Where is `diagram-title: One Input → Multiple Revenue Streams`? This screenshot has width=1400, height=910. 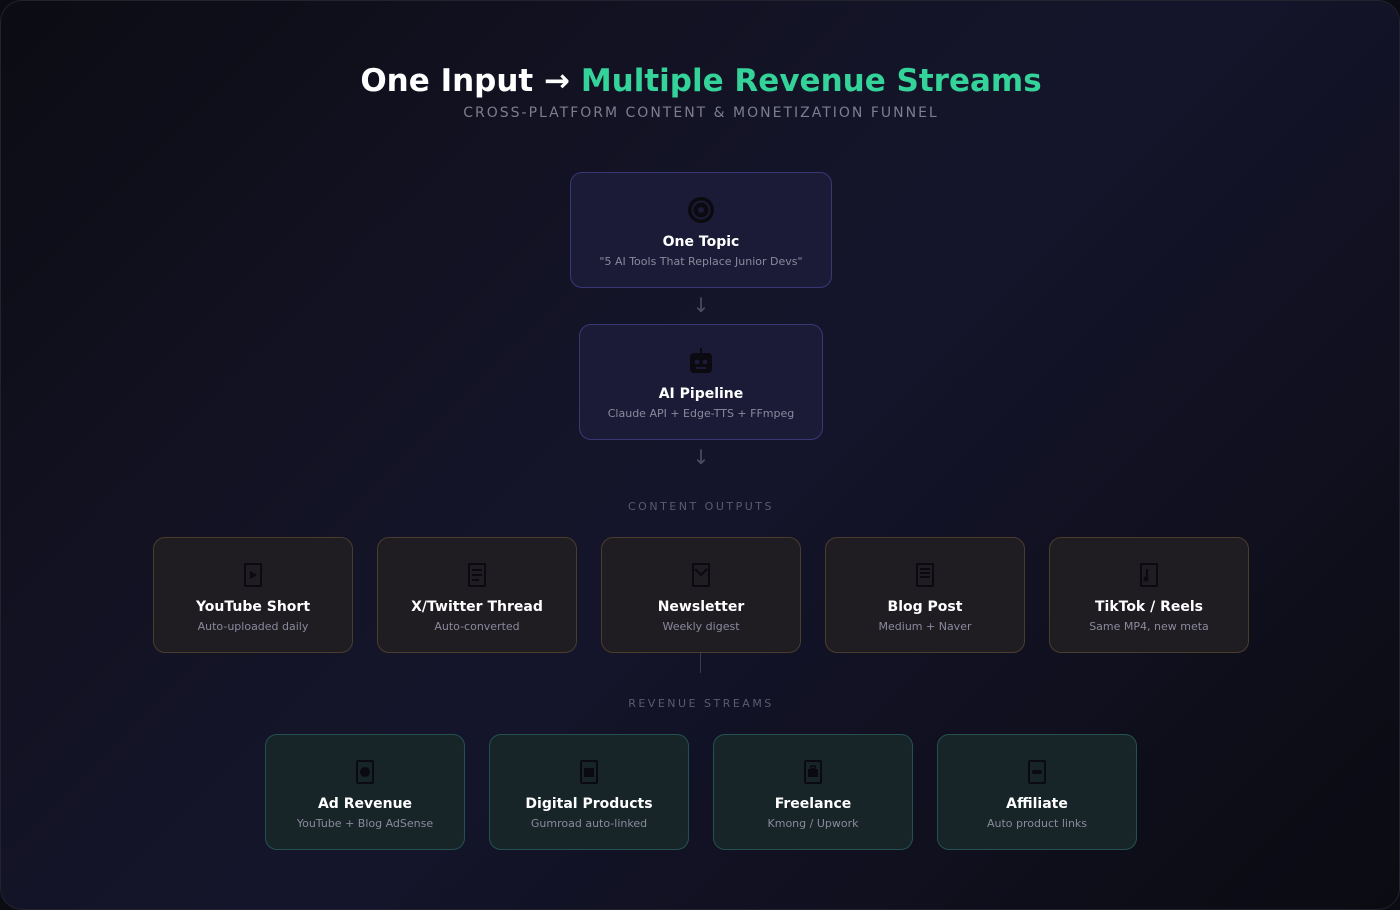 diagram-title: One Input → Multiple Revenue Streams is located at coordinates (700, 81).